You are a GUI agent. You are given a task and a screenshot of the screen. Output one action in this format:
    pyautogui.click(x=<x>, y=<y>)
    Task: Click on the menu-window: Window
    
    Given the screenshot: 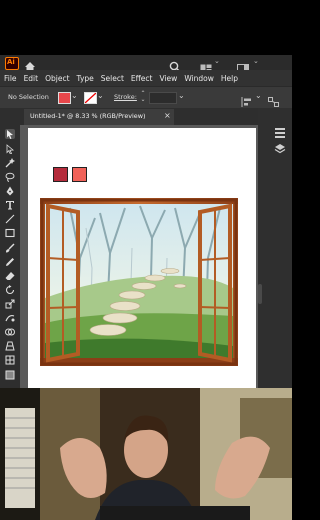 What is the action you would take?
    pyautogui.click(x=199, y=78)
    